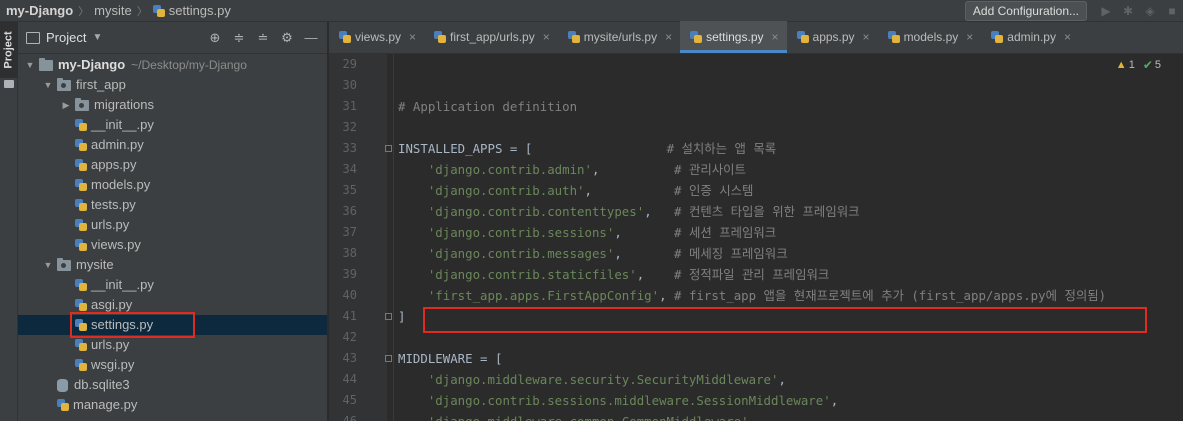  I want to click on tree-item: asgi.py, so click(172, 305).